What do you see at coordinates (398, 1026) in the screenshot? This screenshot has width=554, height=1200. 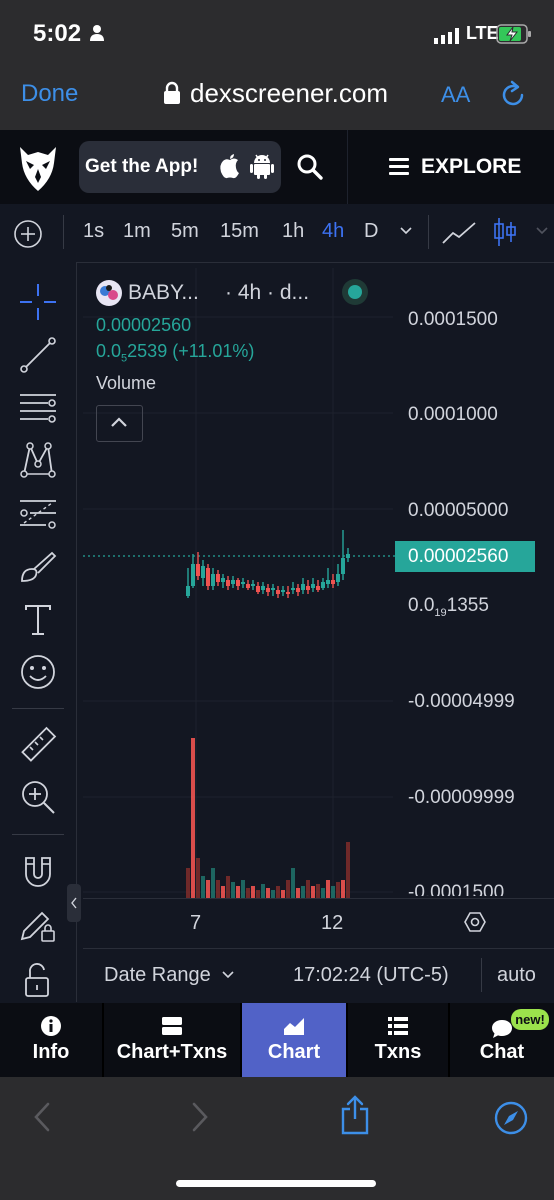 I see `list-icon` at bounding box center [398, 1026].